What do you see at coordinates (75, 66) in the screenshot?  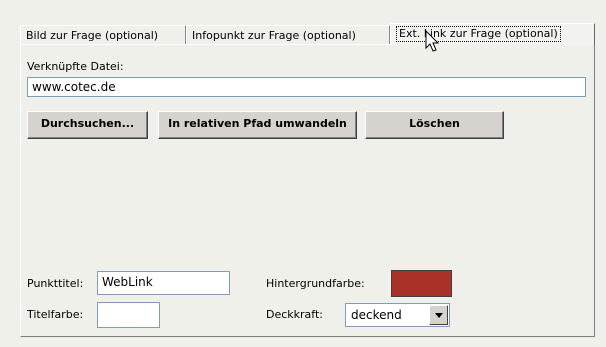 I see `linked-file-label: Verknüpfte Datei:` at bounding box center [75, 66].